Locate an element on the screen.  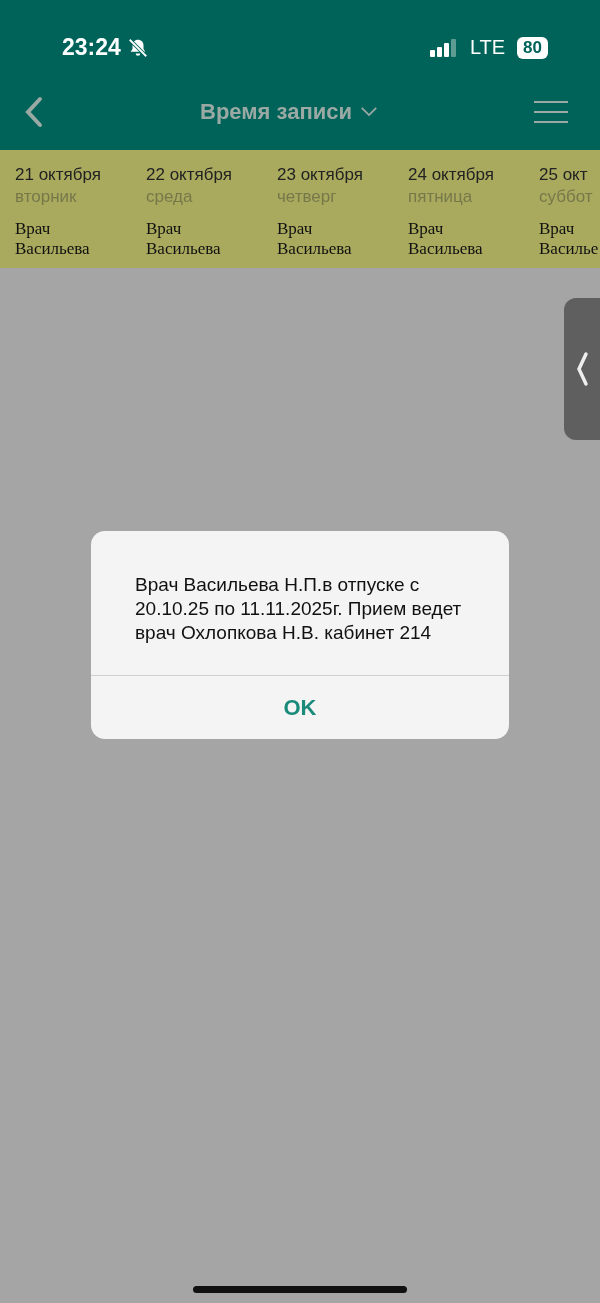
menu-icon is located at coordinates (551, 111).